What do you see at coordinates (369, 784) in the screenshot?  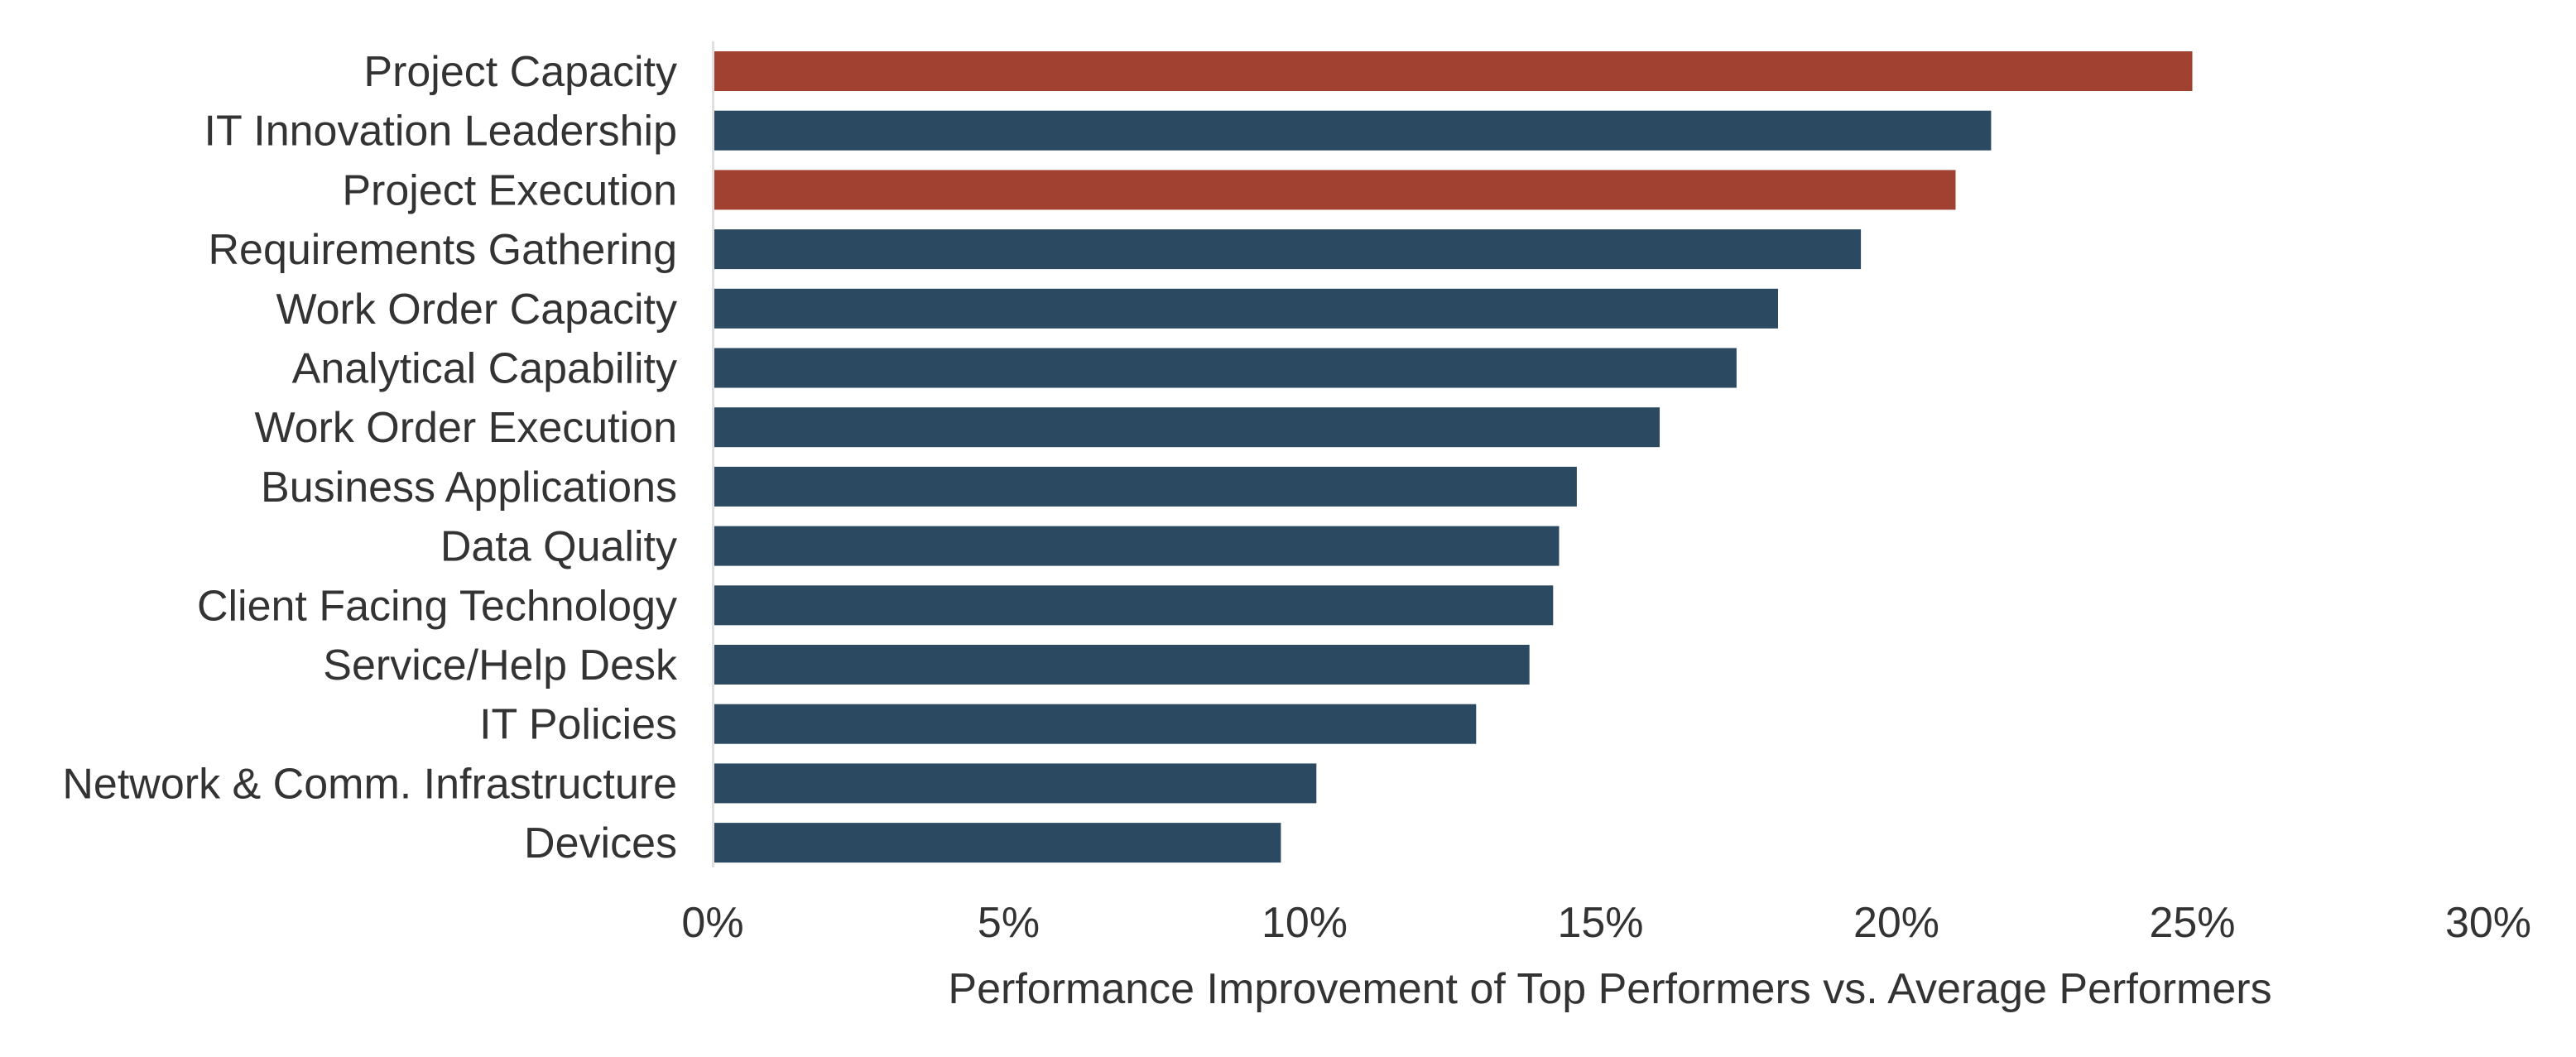 I see `category-label: Network & Comm. Infrastructure` at bounding box center [369, 784].